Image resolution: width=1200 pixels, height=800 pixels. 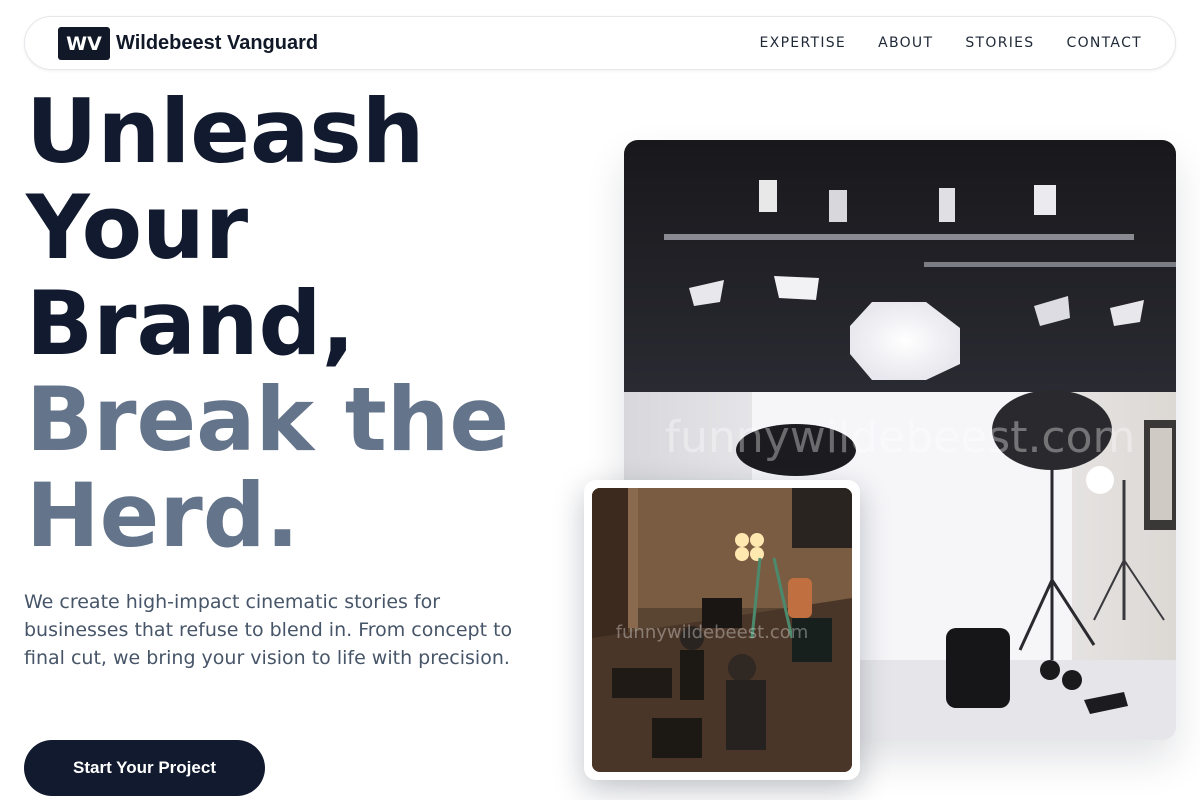 What do you see at coordinates (905, 43) in the screenshot?
I see `nav-link-about: ABOUT` at bounding box center [905, 43].